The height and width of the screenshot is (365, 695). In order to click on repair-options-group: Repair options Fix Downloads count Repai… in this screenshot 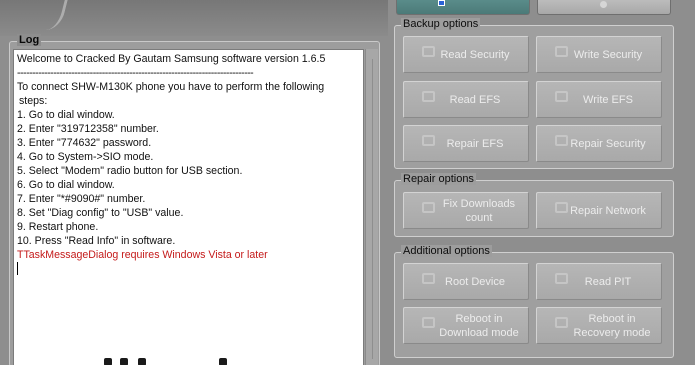, I will do `click(534, 205)`.